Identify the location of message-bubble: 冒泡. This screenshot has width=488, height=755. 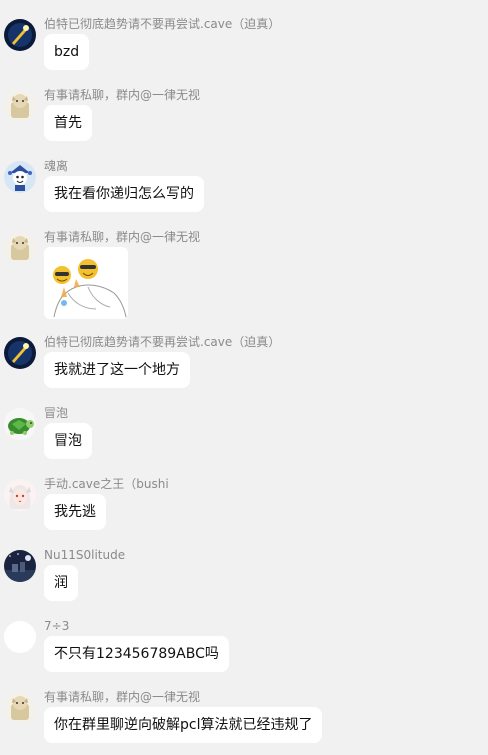
(68, 441).